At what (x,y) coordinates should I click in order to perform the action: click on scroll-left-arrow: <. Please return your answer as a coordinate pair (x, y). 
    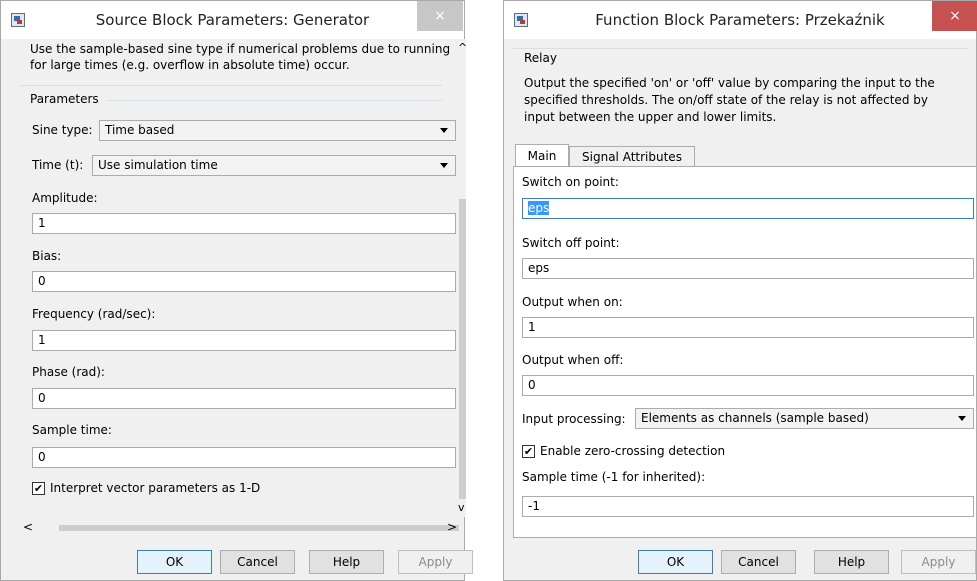
    Looking at the image, I should click on (28, 527).